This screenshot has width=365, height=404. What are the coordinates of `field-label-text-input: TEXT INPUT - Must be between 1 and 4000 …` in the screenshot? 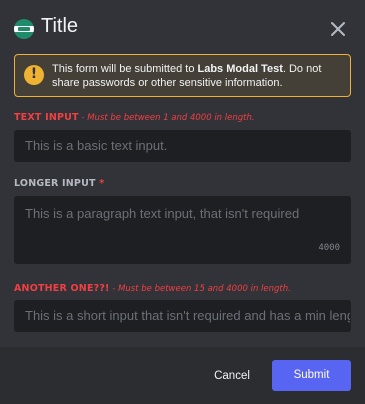 It's located at (134, 117).